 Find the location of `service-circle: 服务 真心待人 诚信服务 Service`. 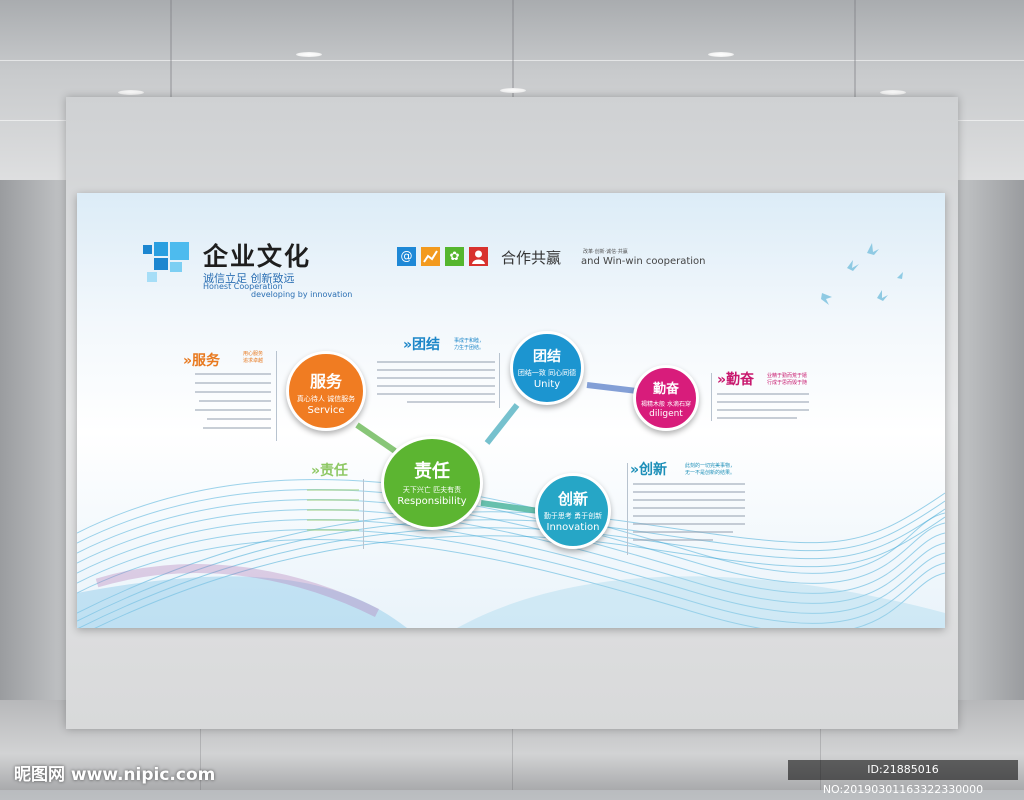

service-circle: 服务 真心待人 诚信服务 Service is located at coordinates (326, 391).